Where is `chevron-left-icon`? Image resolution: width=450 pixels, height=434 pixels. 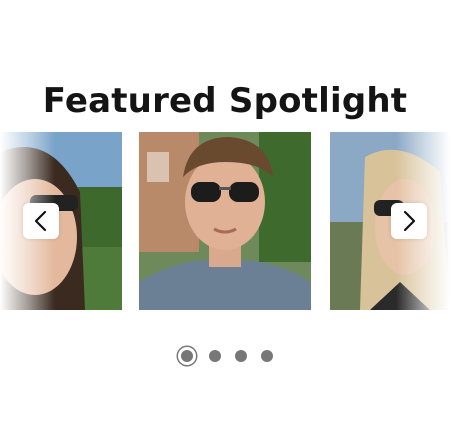 chevron-left-icon is located at coordinates (40, 221).